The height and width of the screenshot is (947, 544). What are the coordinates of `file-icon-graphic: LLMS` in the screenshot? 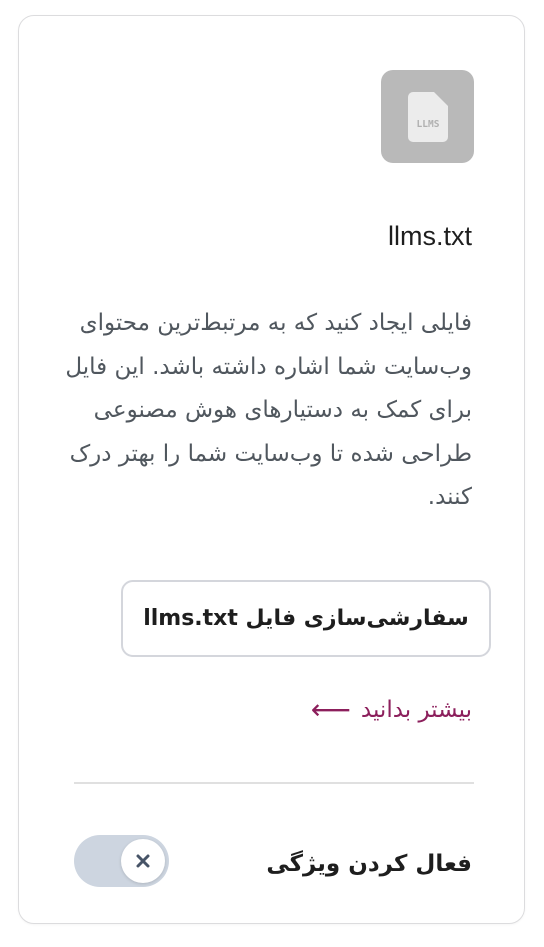 It's located at (427, 116).